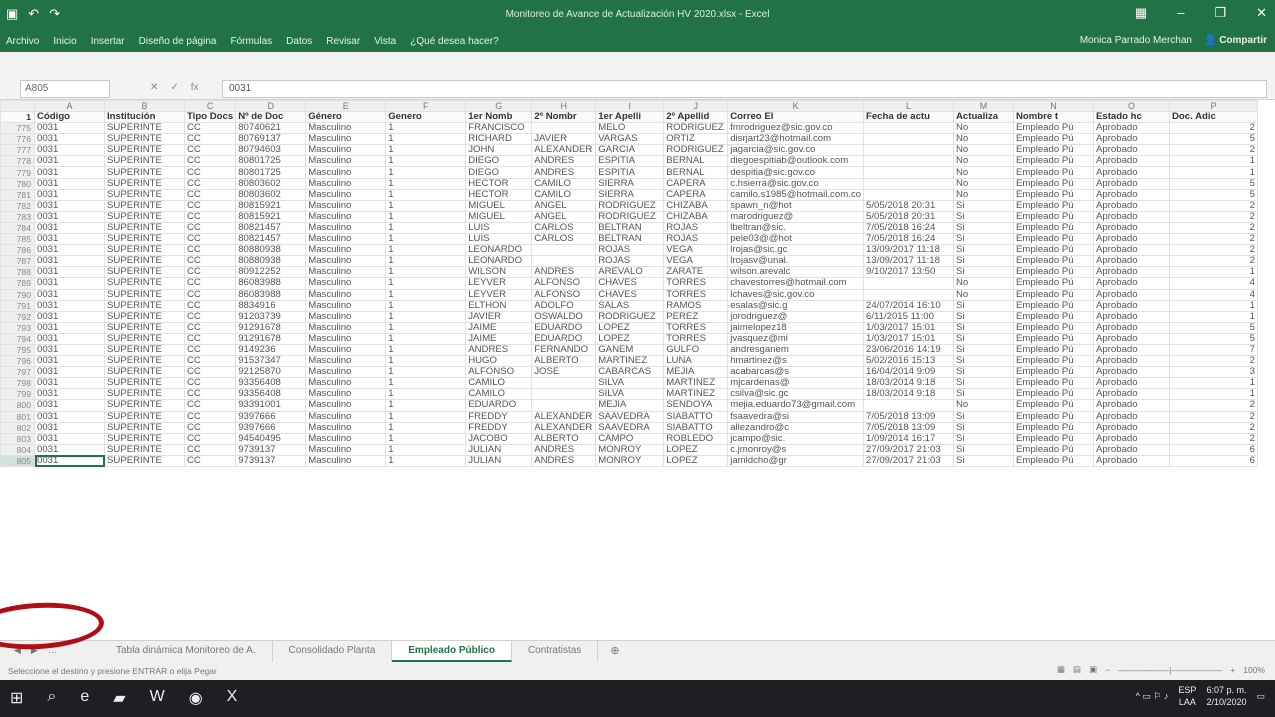 The width and height of the screenshot is (1275, 717). What do you see at coordinates (1187, 696) in the screenshot?
I see `keyboard-language: ESP LAA` at bounding box center [1187, 696].